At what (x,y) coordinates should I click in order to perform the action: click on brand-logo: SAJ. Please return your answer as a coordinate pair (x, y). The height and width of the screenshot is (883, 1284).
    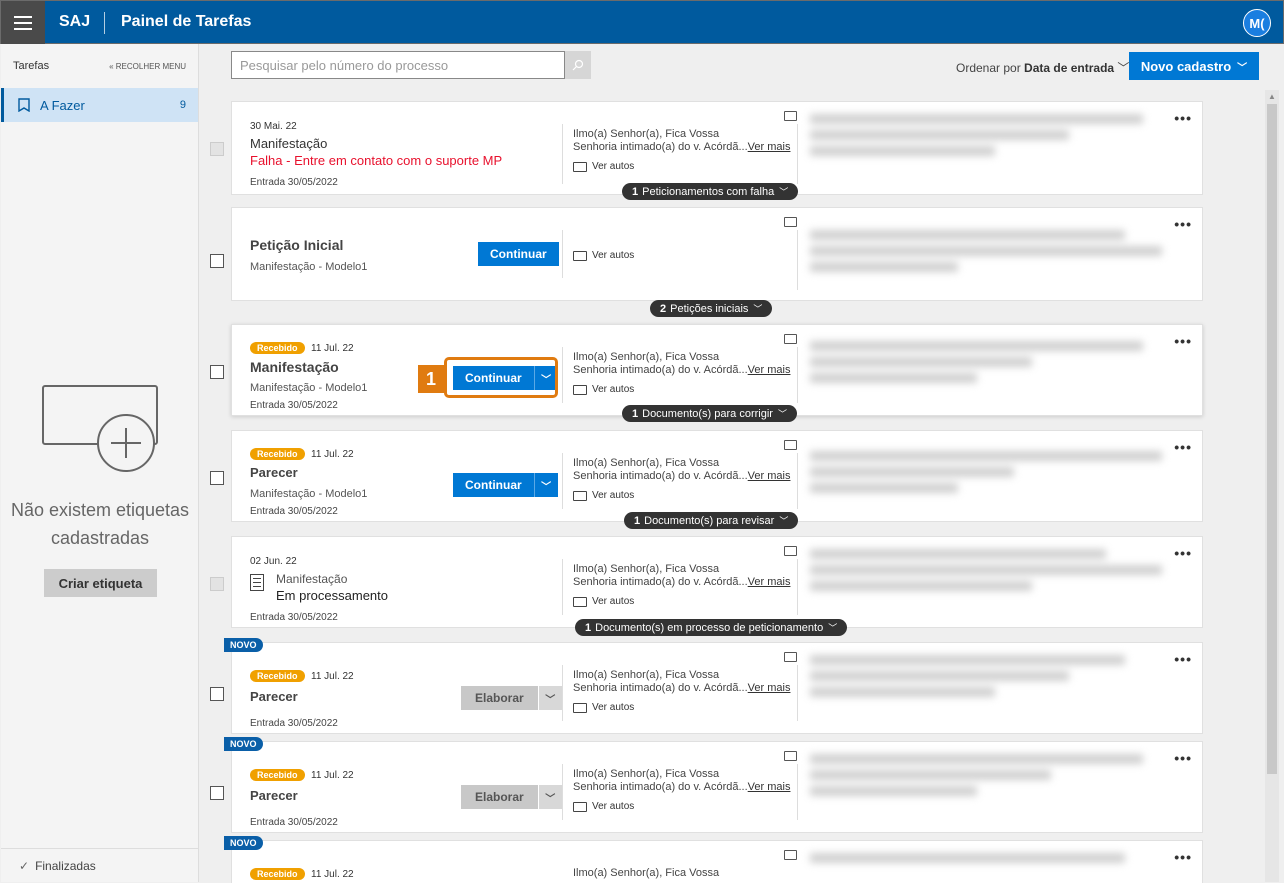
    Looking at the image, I should click on (74, 22).